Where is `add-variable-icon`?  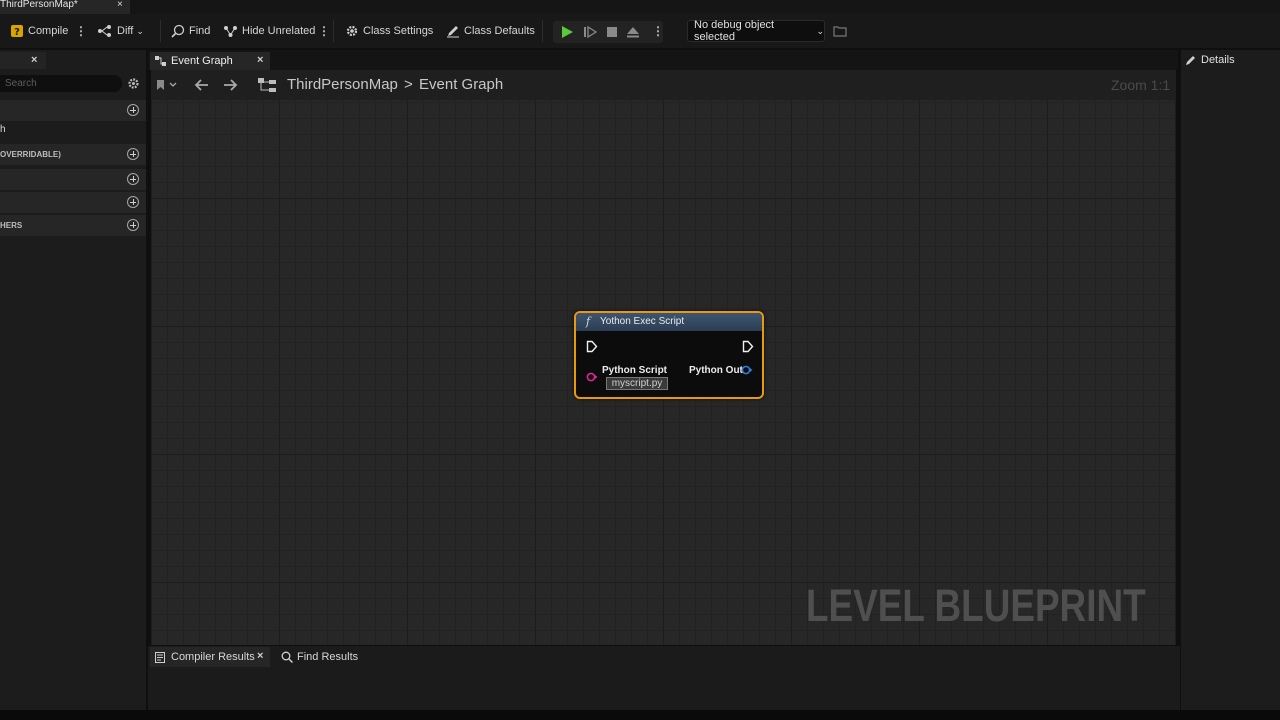
add-variable-icon is located at coordinates (133, 202).